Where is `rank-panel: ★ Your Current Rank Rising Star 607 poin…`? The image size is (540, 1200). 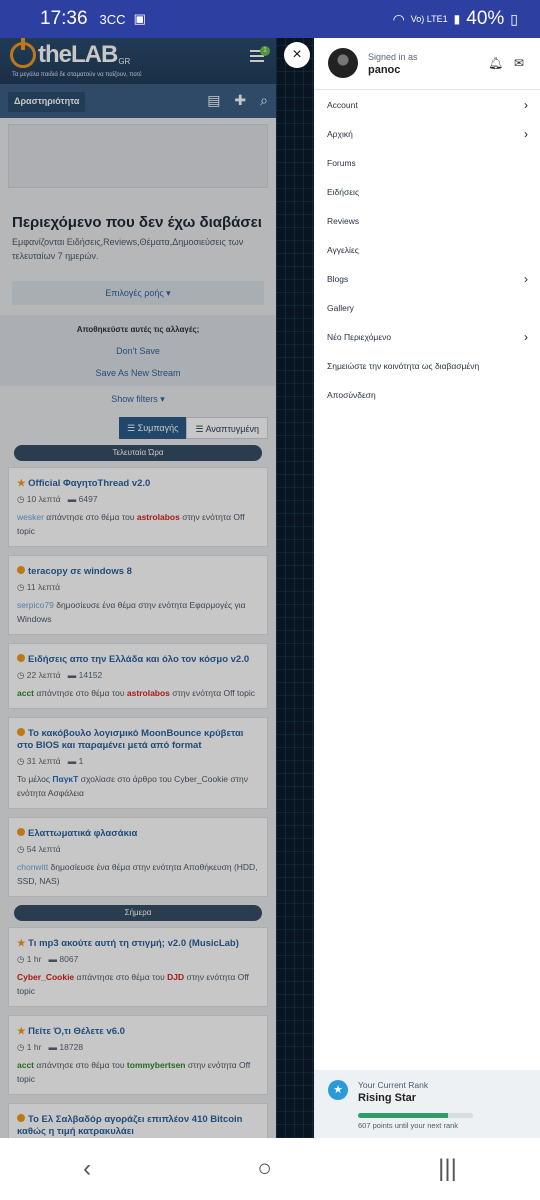
rank-panel: ★ Your Current Rank Rising Star 607 poin… is located at coordinates (427, 1104).